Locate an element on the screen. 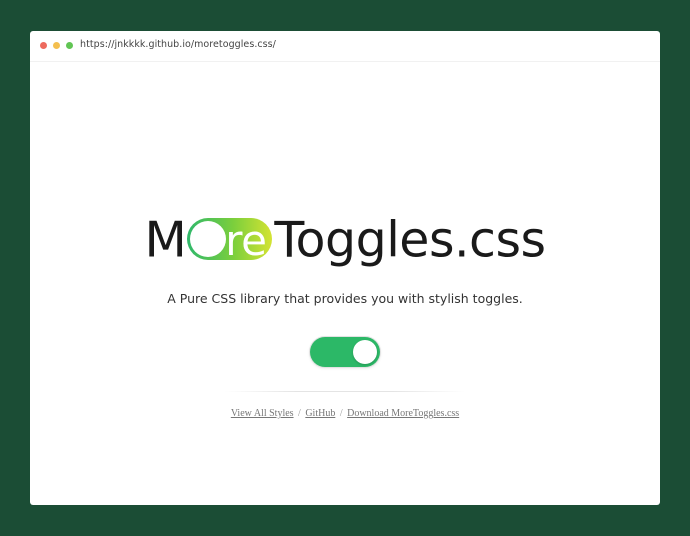  view-all-styles-link: View All Styles is located at coordinates (262, 413).